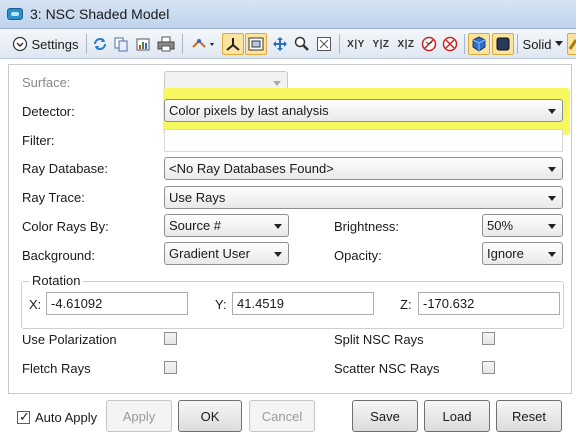 Image resolution: width=576 pixels, height=445 pixels. I want to click on cancel-button: Cancel, so click(282, 416).